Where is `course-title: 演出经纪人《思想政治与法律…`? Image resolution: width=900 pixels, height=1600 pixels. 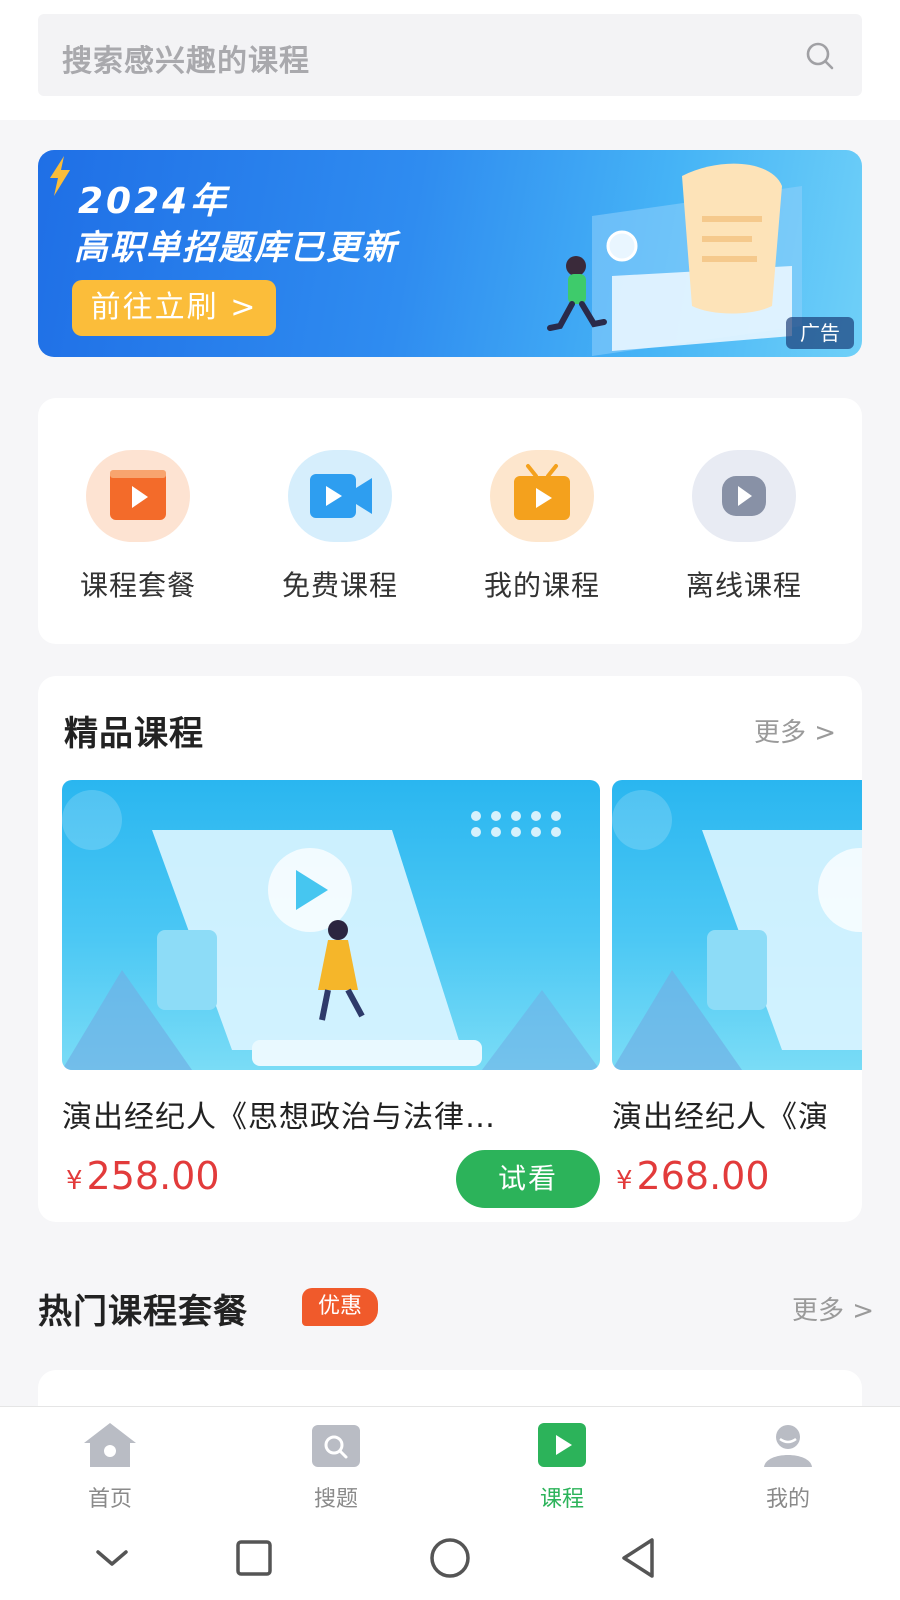 course-title: 演出经纪人《思想政治与法律… is located at coordinates (279, 1117).